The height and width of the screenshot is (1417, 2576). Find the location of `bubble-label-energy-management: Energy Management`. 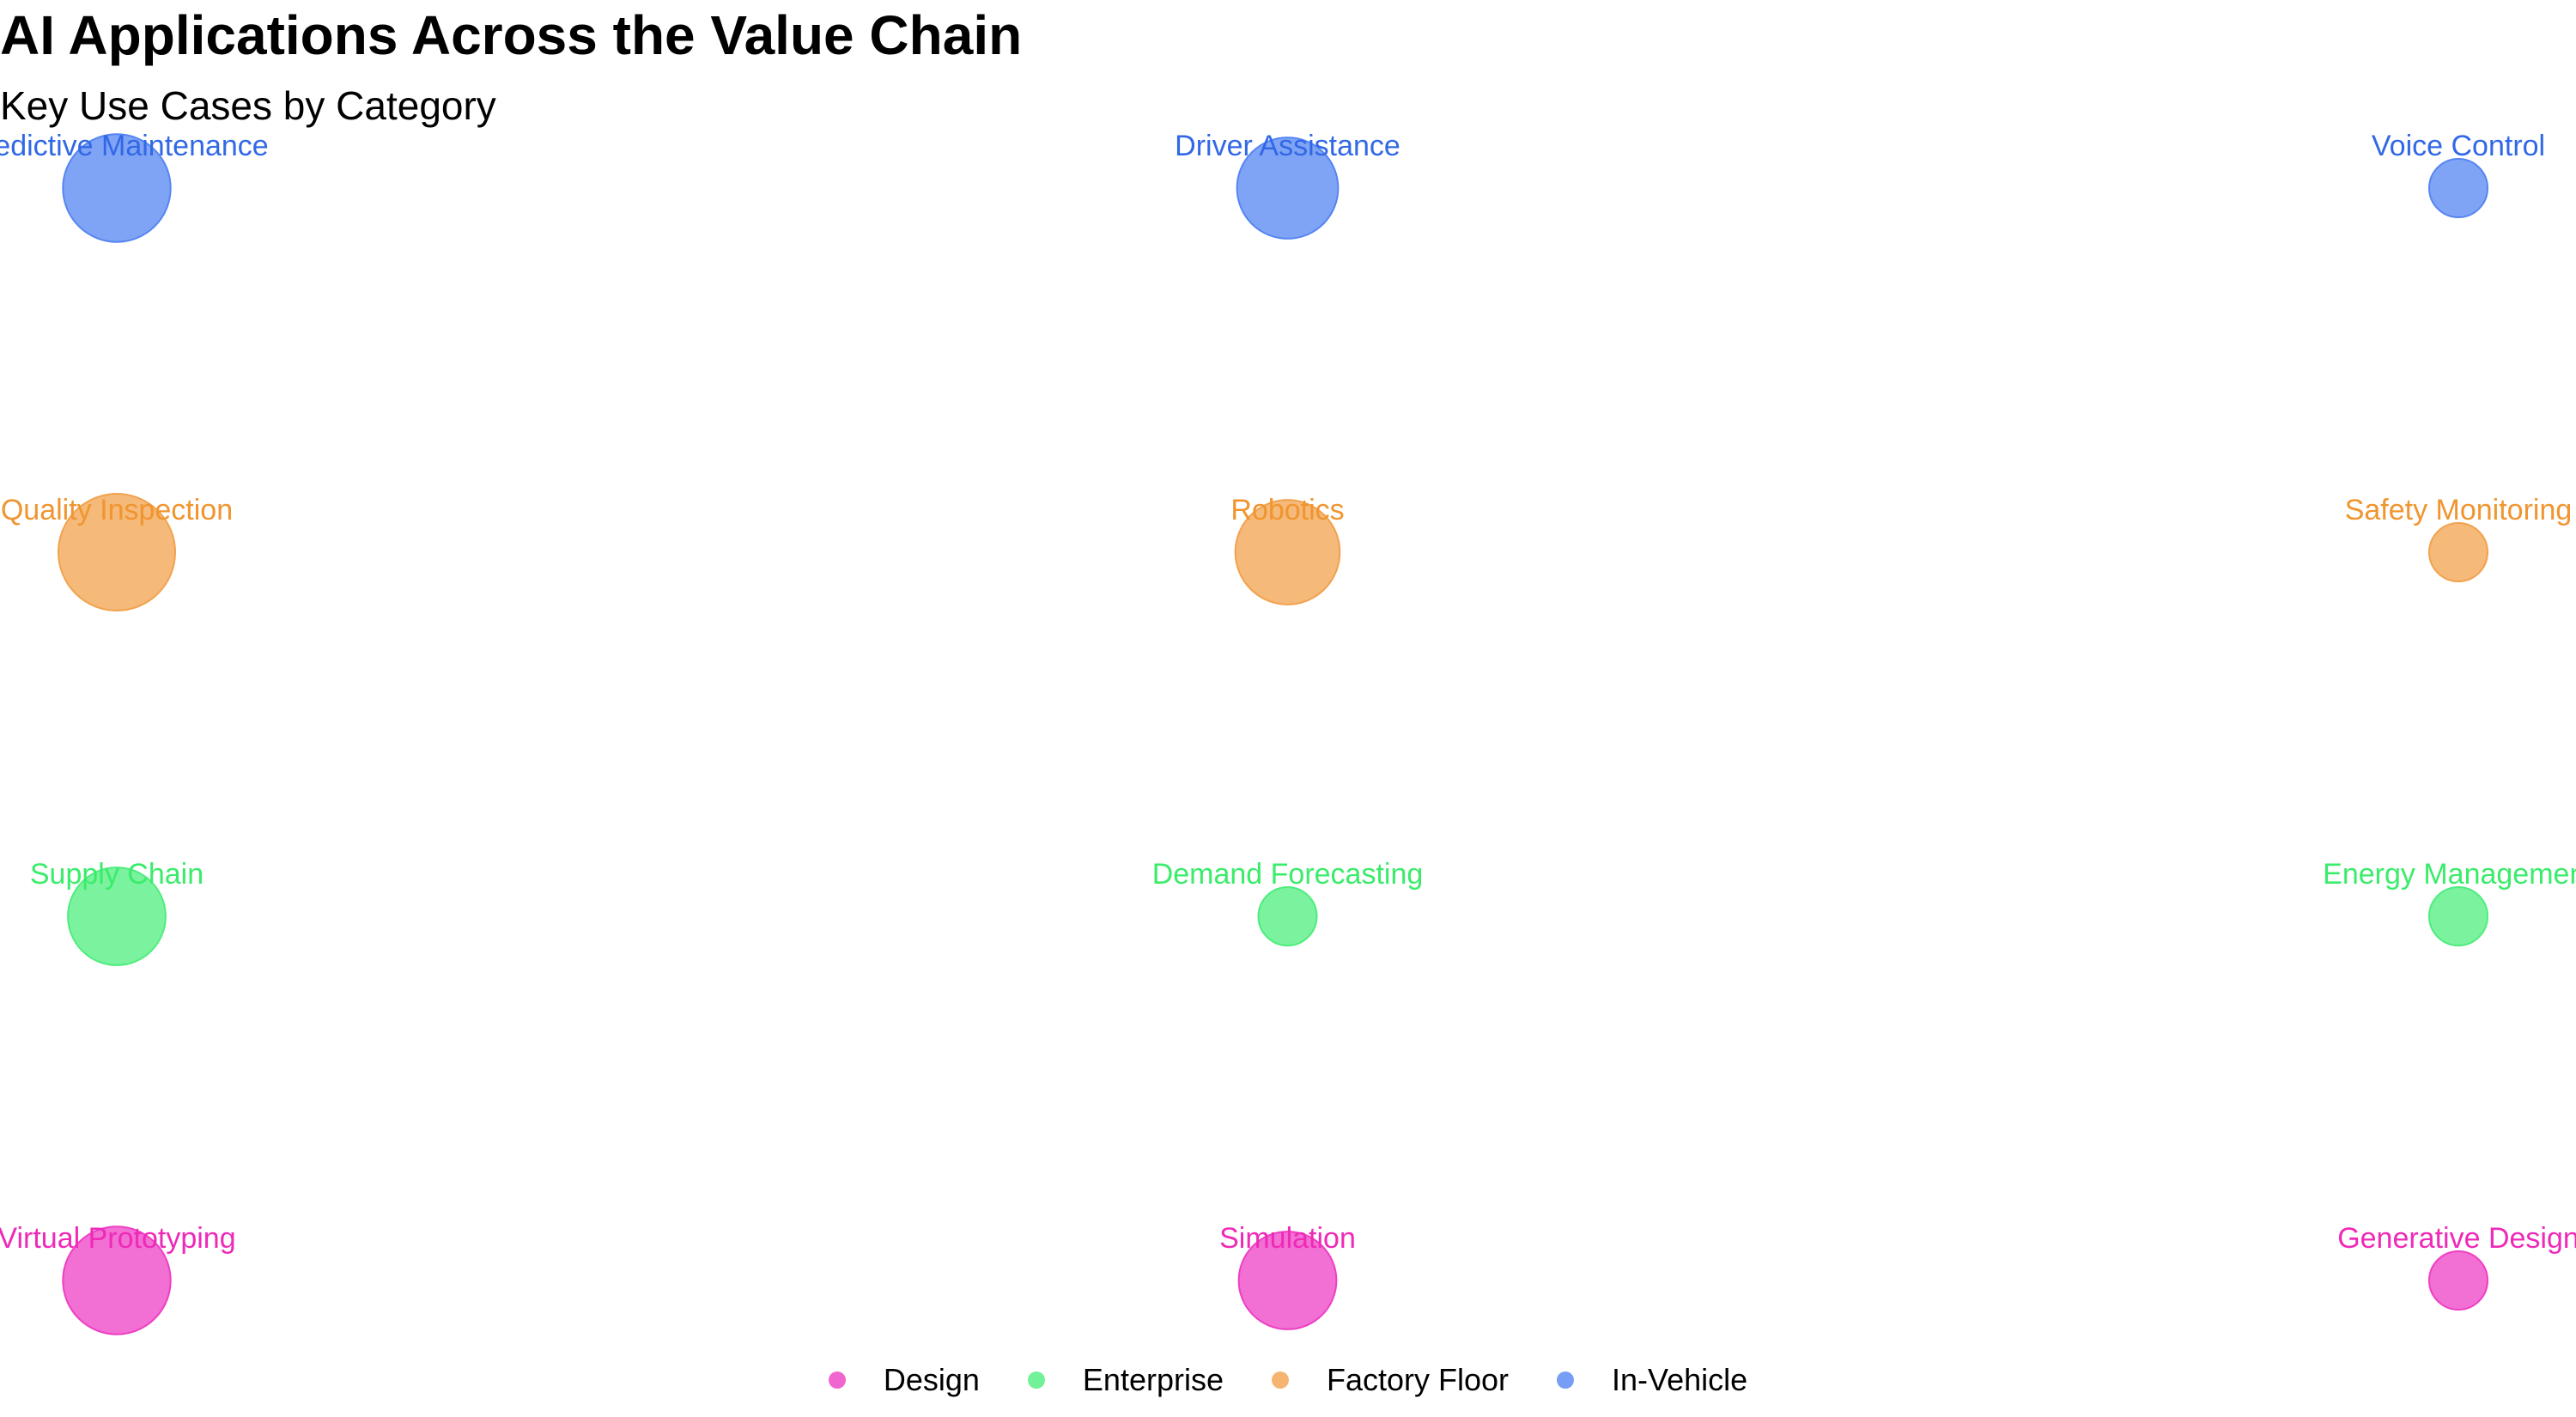

bubble-label-energy-management: Energy Management is located at coordinates (2449, 874).